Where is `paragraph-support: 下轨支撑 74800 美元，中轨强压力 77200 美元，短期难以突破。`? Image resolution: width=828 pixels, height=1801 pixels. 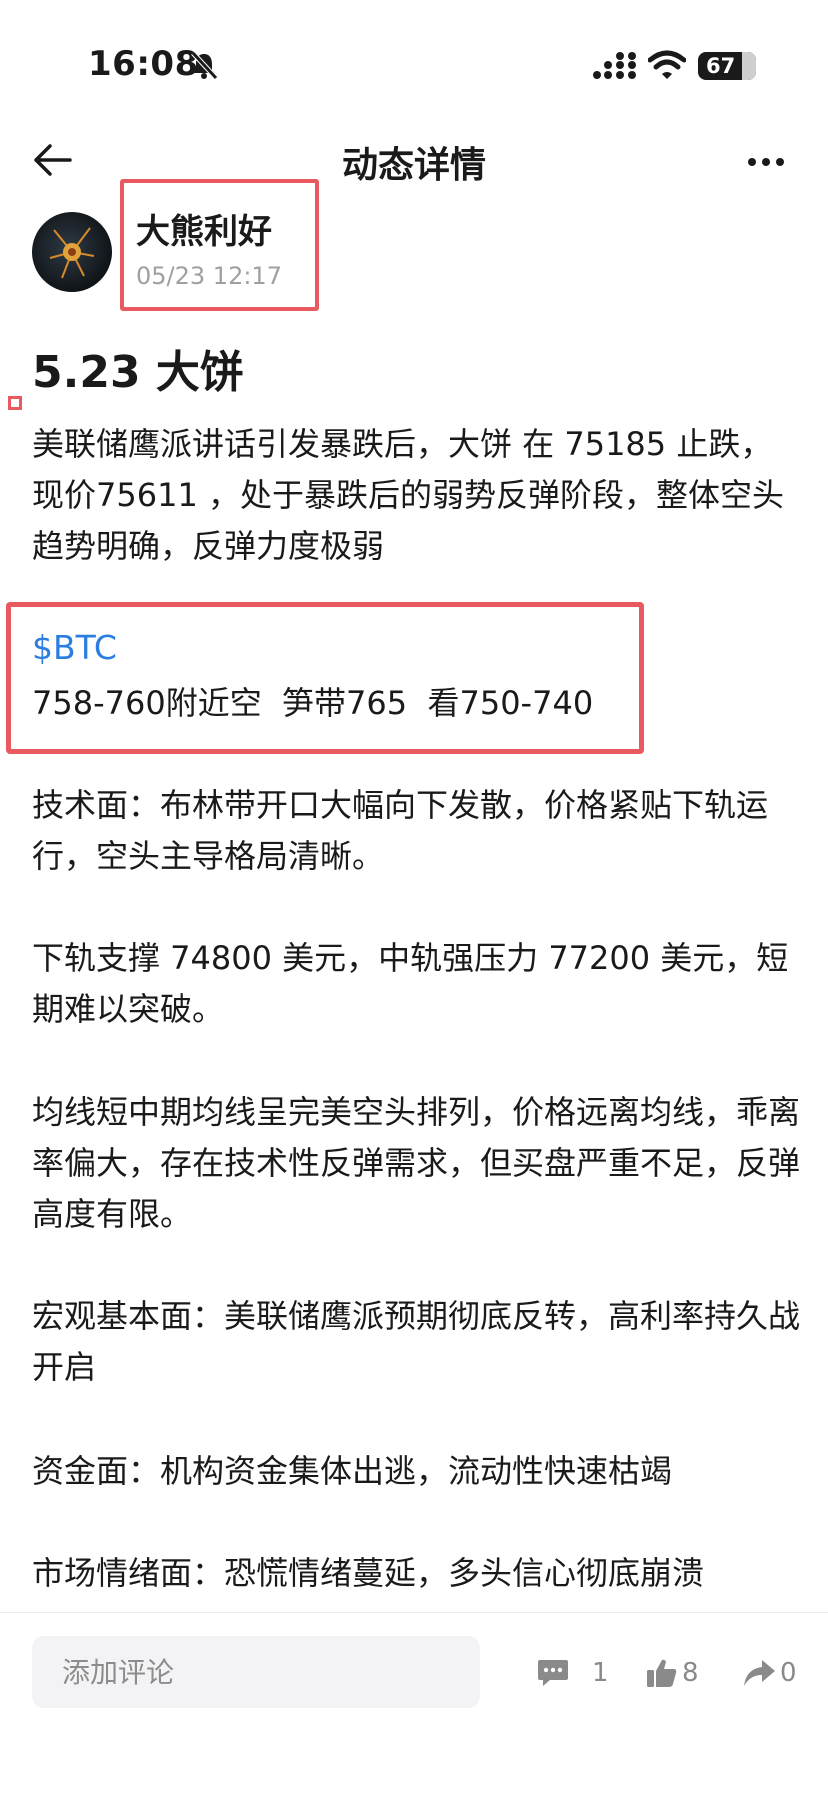
paragraph-support: 下轨支撑 74800 美元，中轨强压力 77200 美元，短期难以突破。 is located at coordinates (410, 983).